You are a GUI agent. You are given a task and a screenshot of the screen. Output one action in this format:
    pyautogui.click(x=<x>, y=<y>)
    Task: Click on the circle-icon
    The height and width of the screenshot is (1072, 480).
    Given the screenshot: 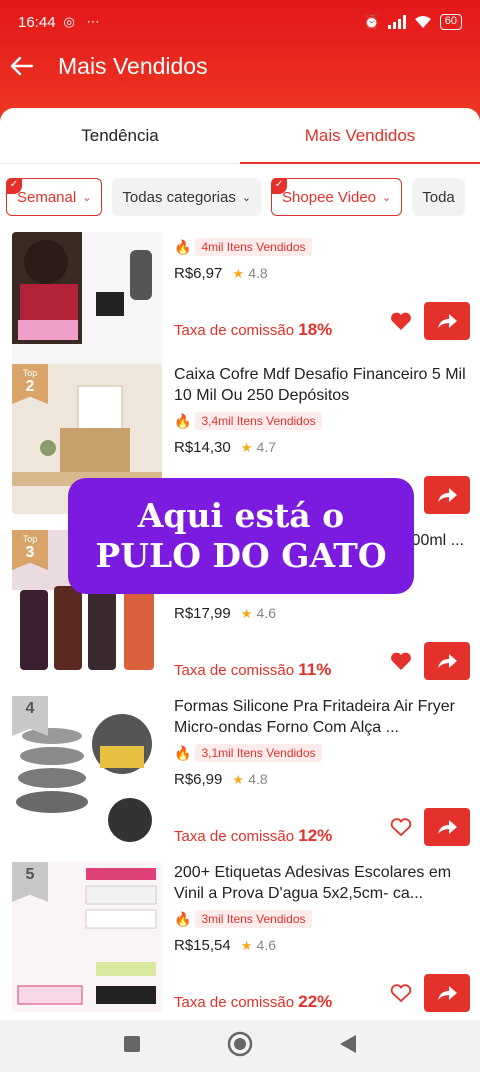 What is the action you would take?
    pyautogui.click(x=240, y=1043)
    